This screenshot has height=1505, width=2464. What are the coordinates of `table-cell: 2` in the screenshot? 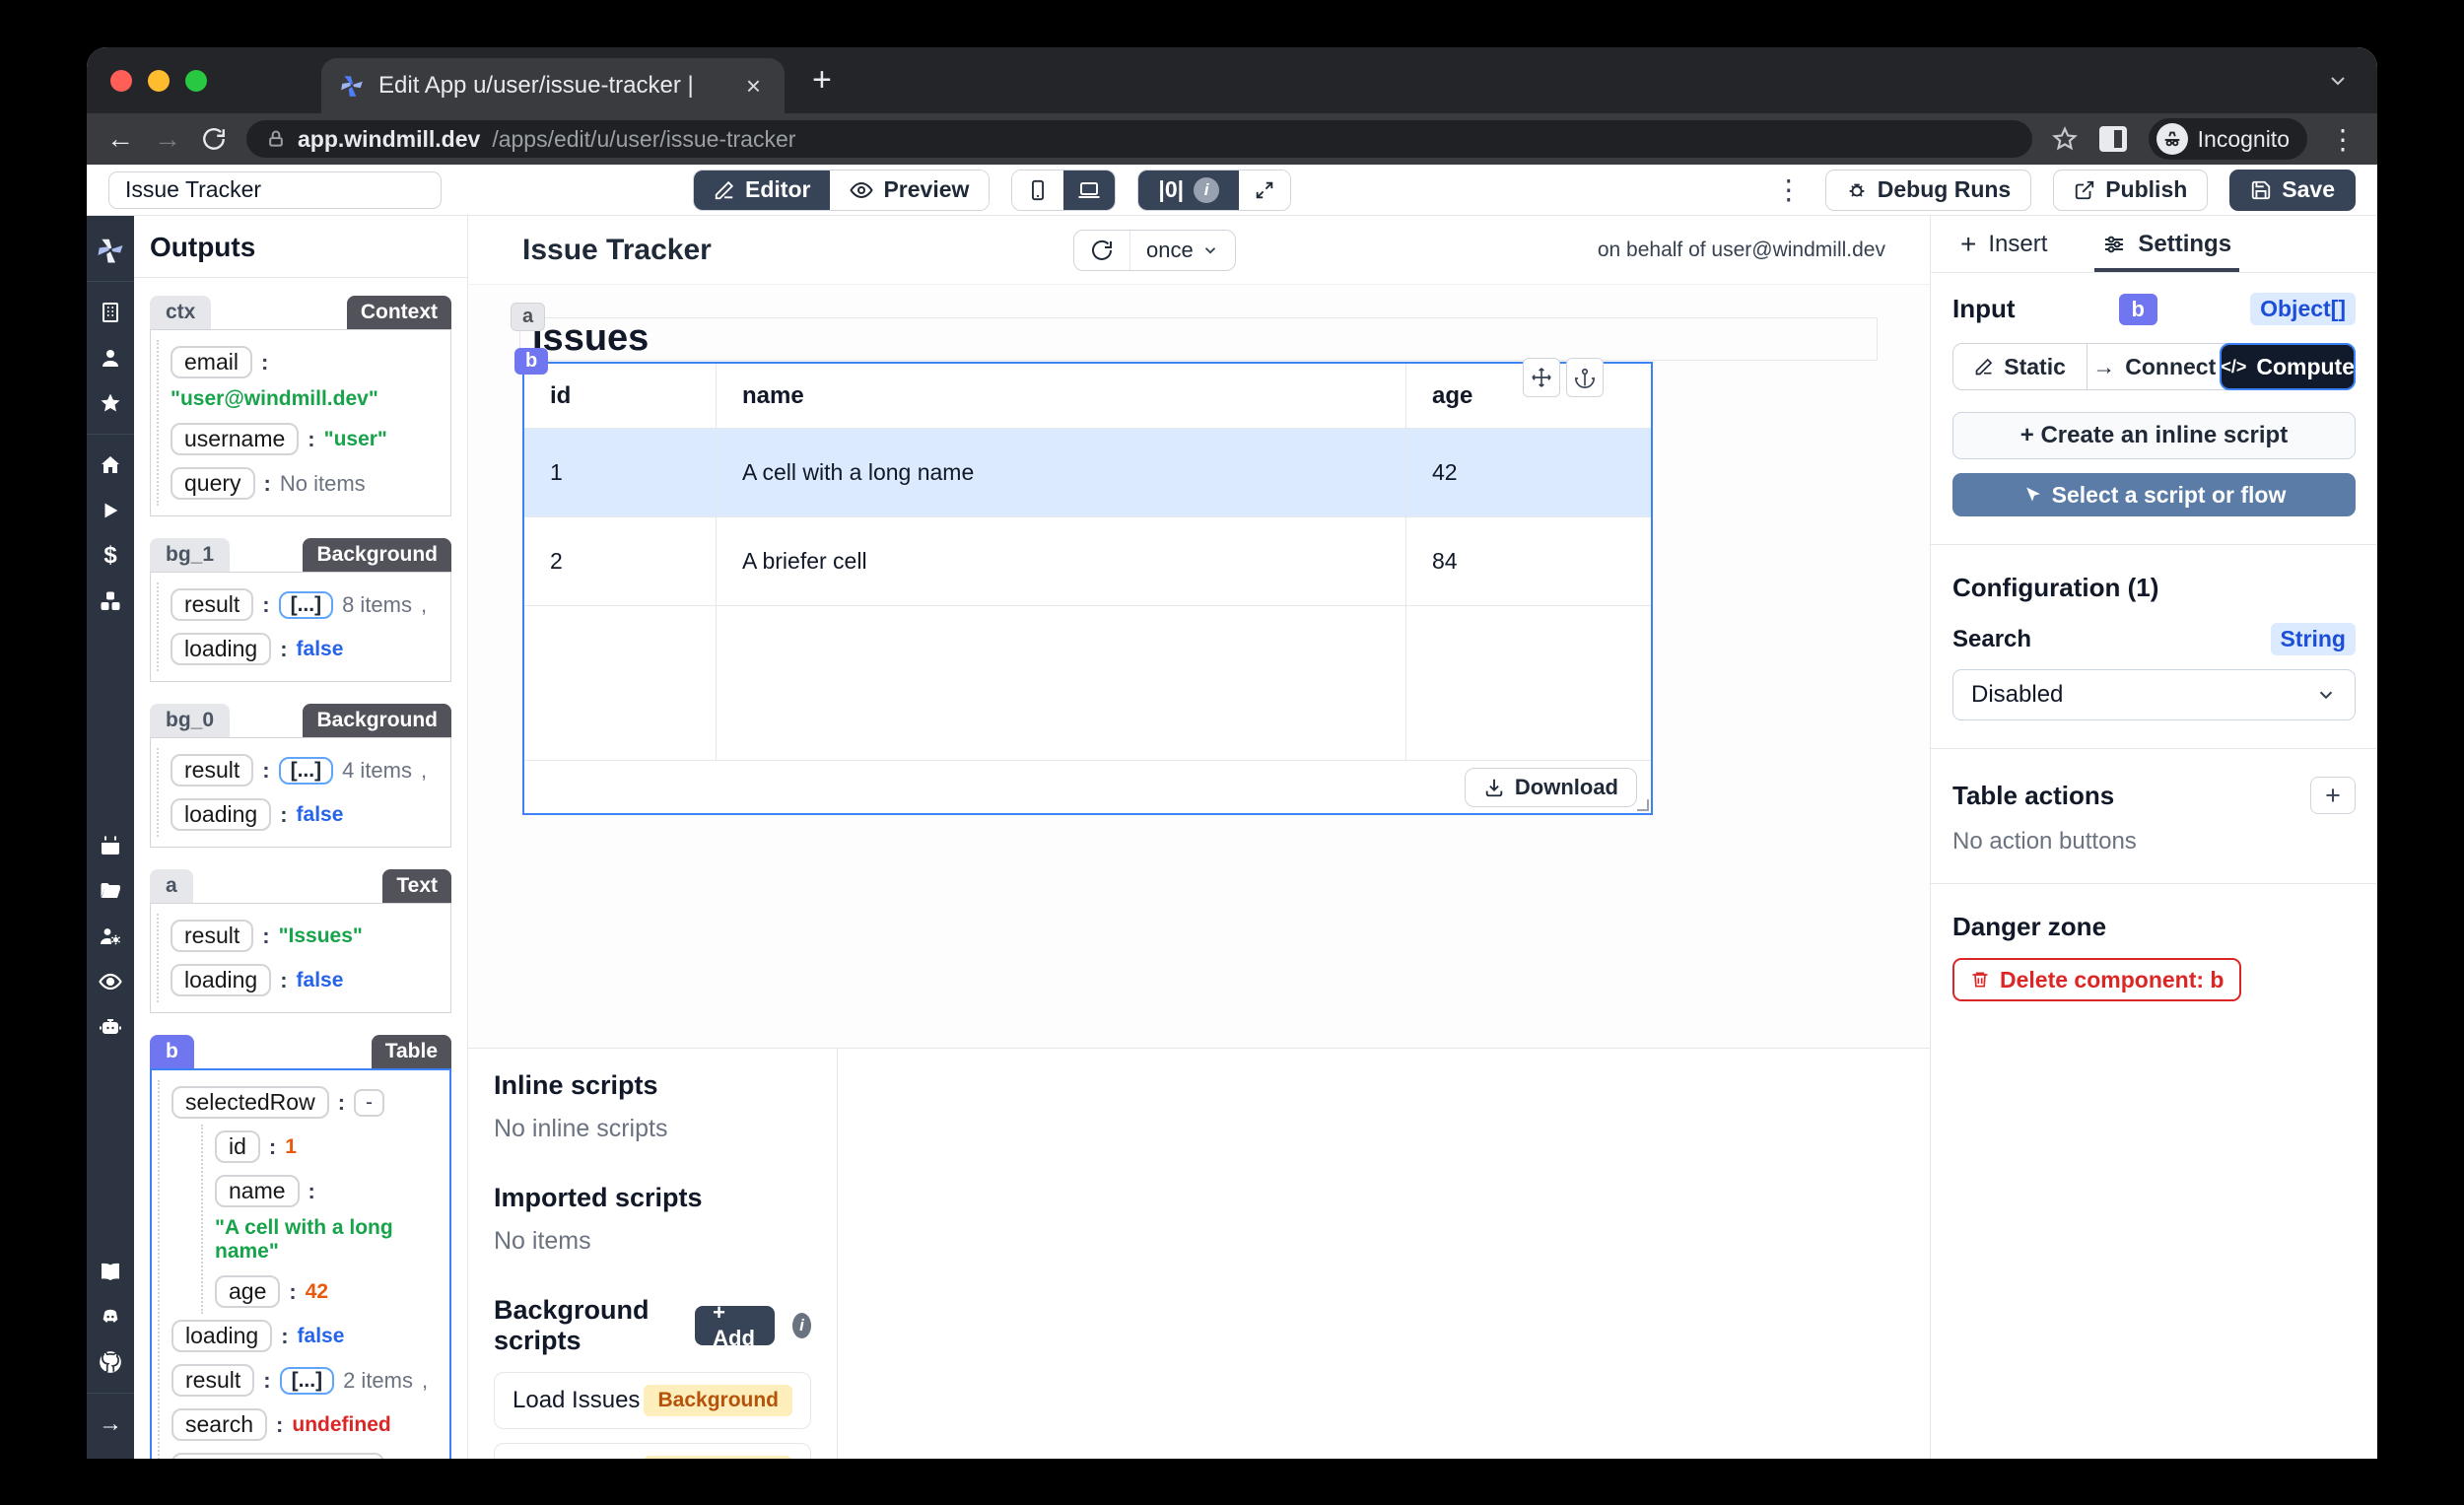 It's located at (620, 561).